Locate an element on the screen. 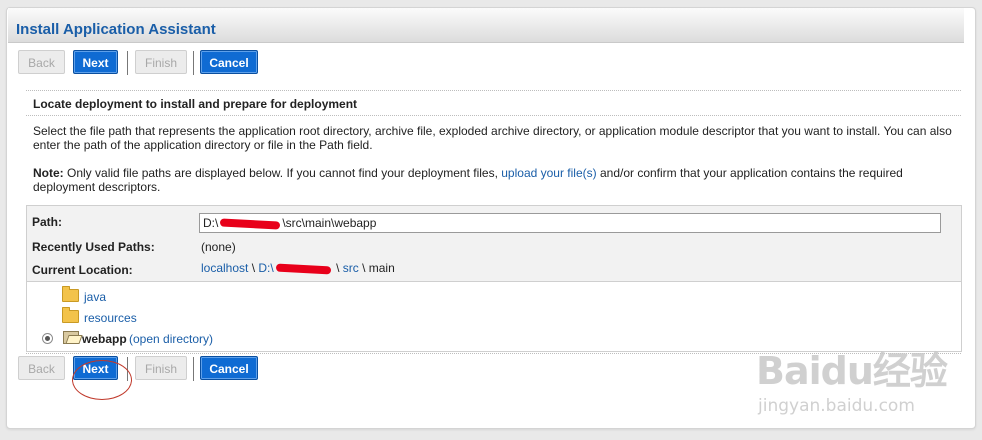 Image resolution: width=982 pixels, height=440 pixels. tree-item-webapp: webapp (open directory) is located at coordinates (177, 339).